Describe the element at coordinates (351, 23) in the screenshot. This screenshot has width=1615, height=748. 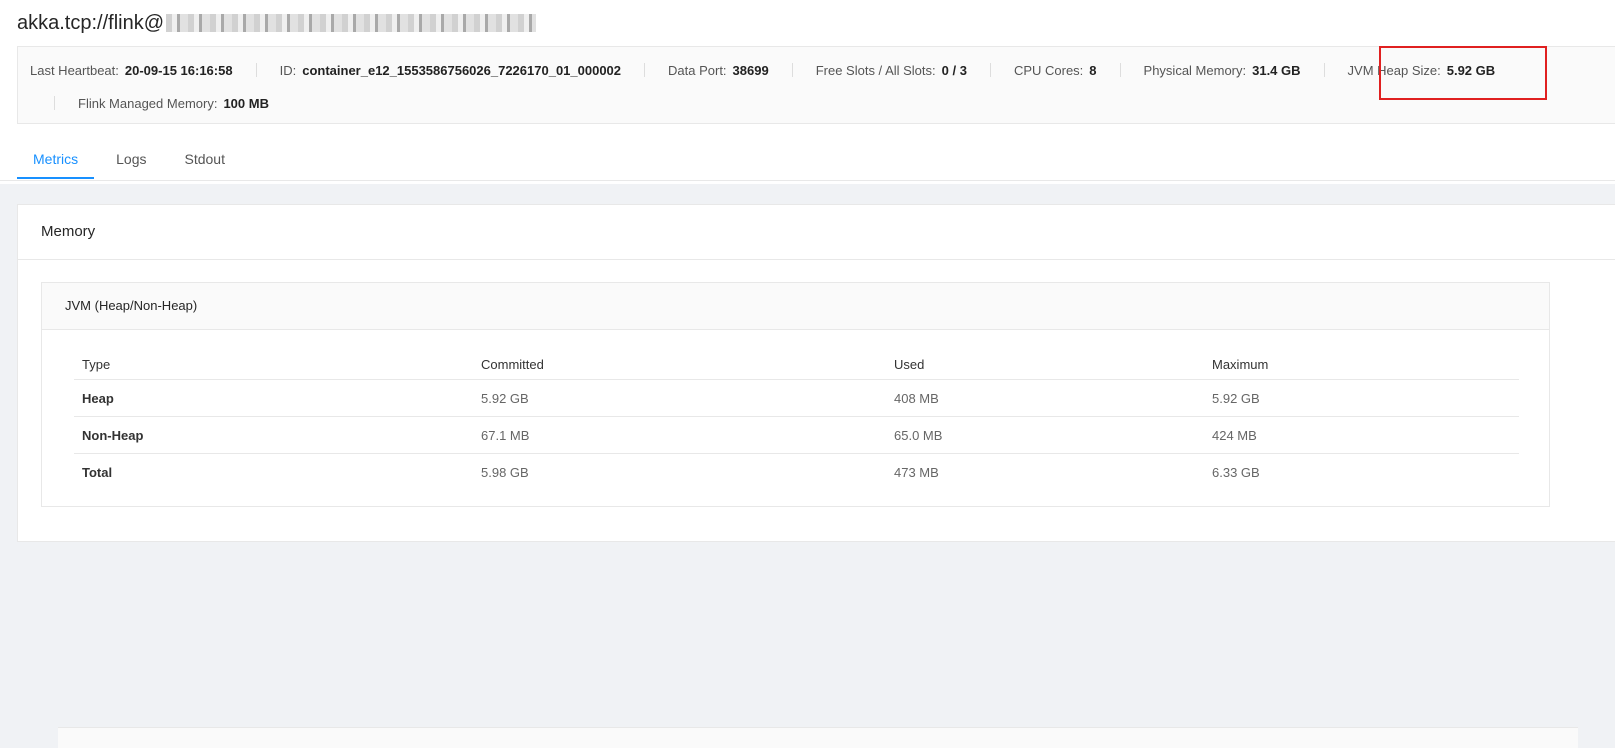
I see `redacted-host` at that location.